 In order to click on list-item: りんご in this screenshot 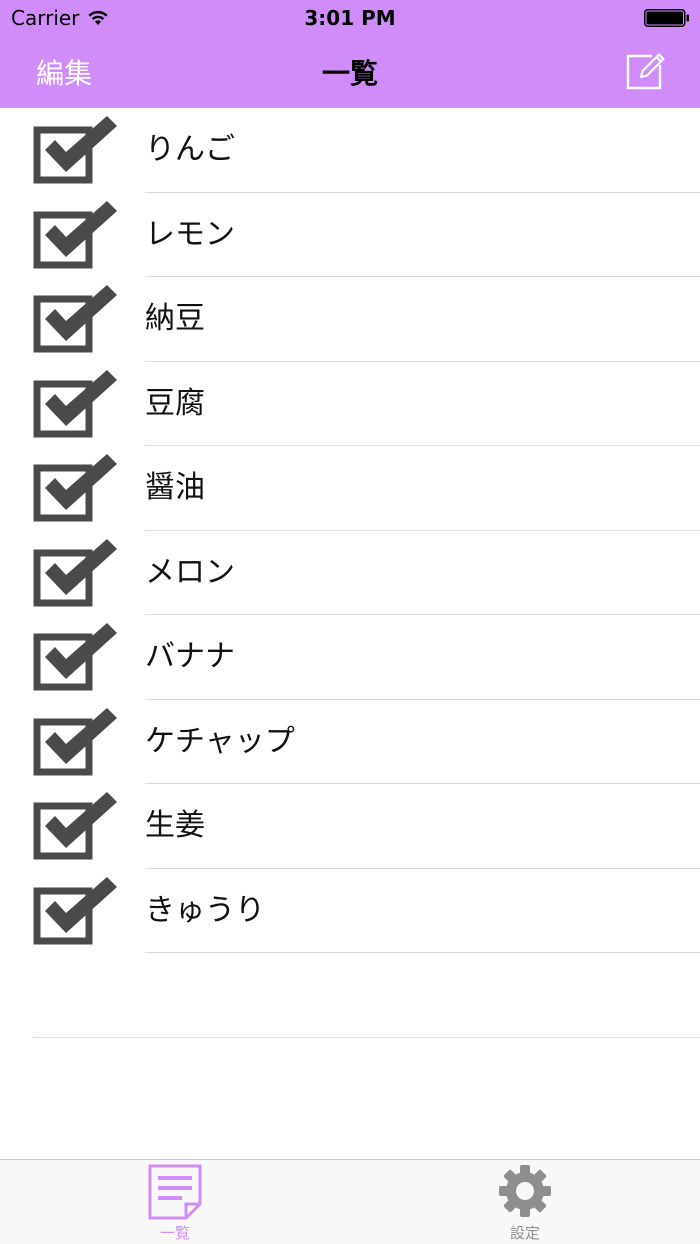, I will do `click(350, 150)`.